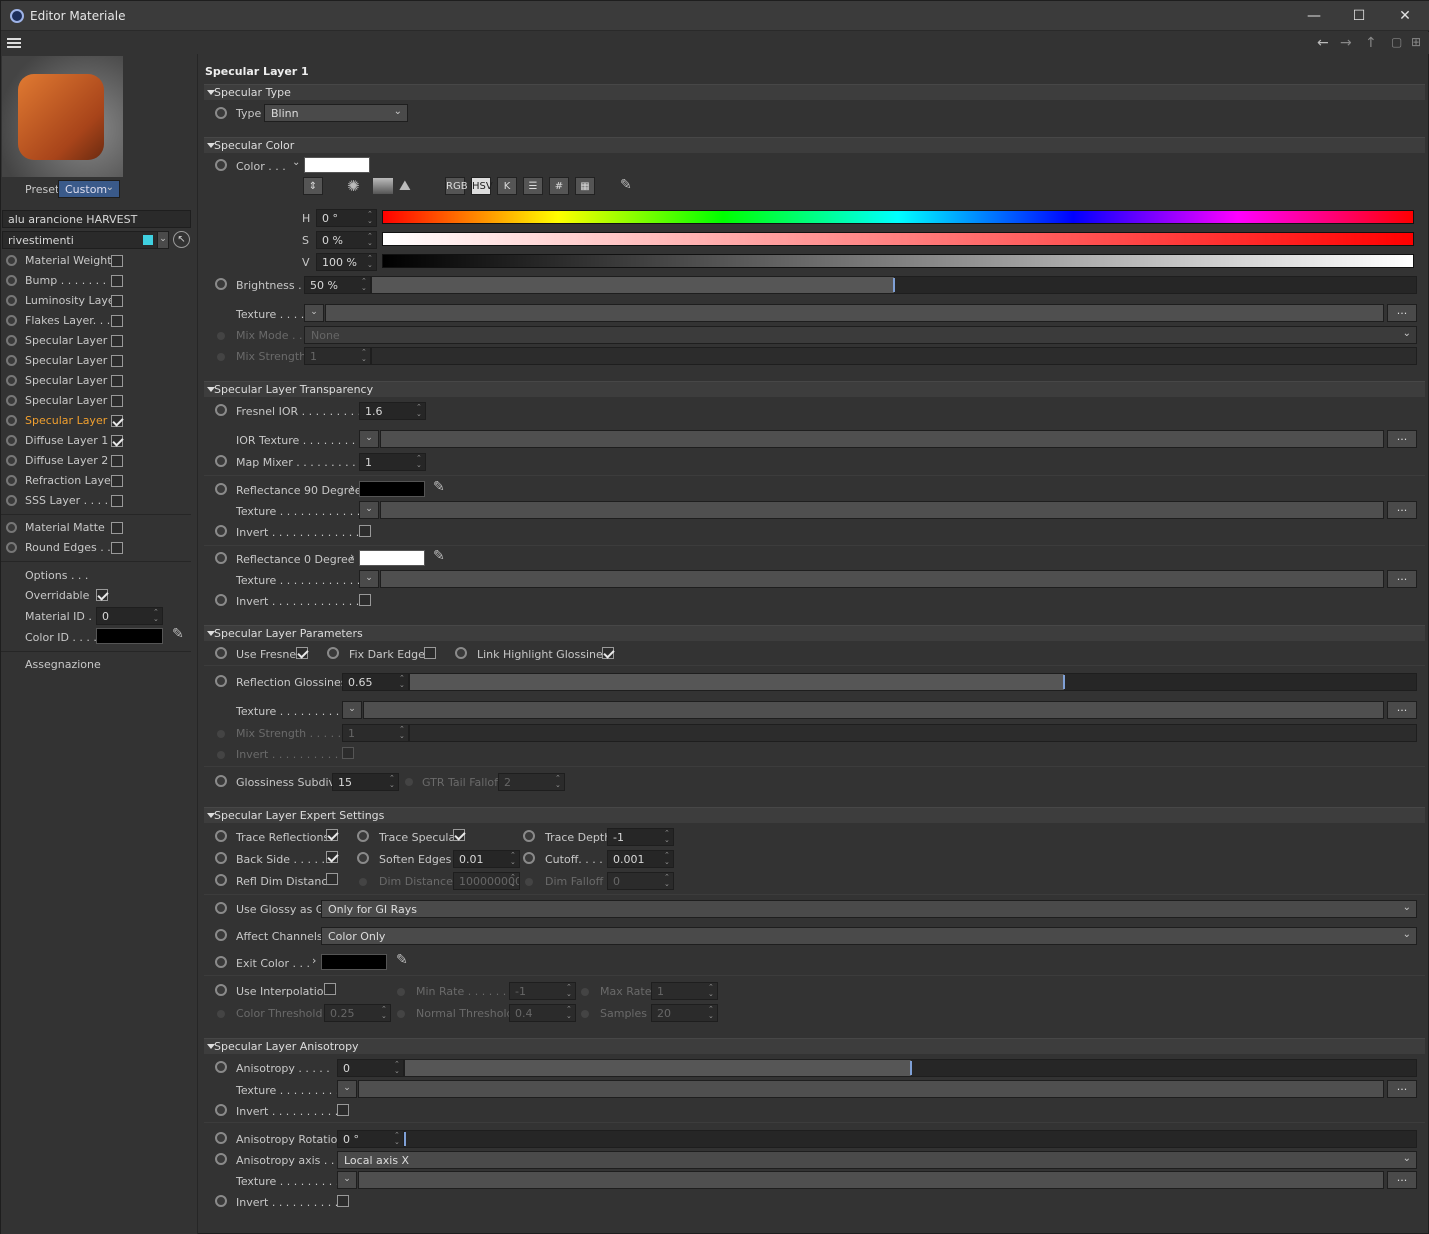 This screenshot has height=1234, width=1429. I want to click on section-transparency: Specular Layer Transparency, so click(814, 389).